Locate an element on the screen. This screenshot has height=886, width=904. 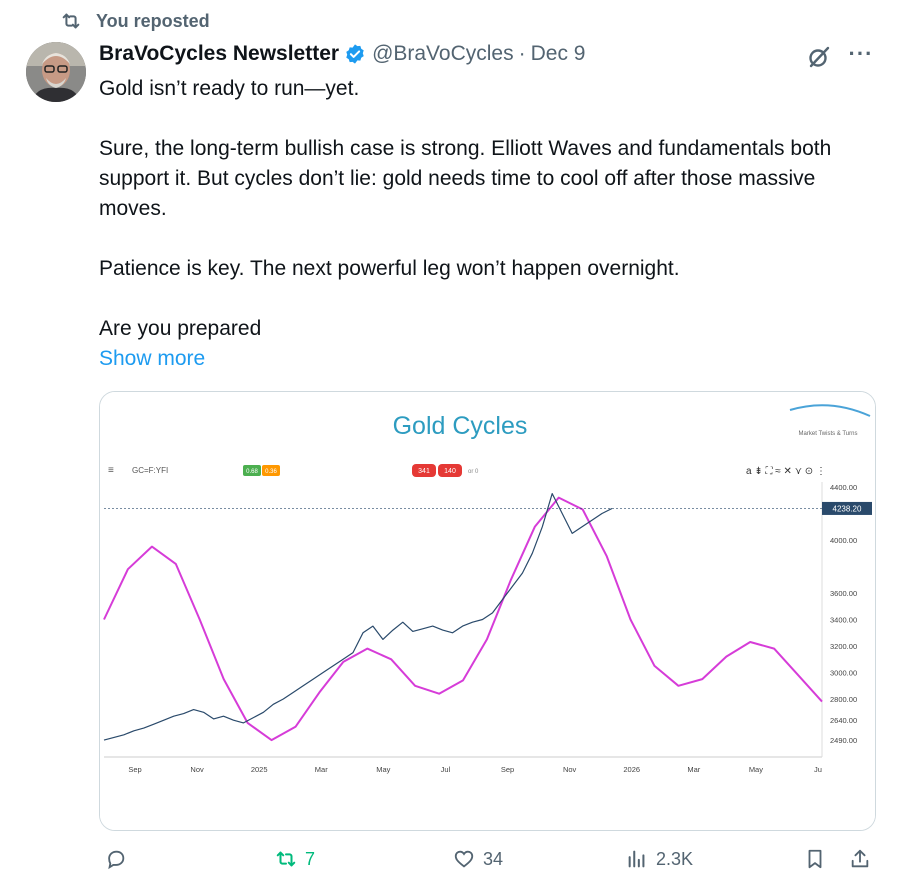
y-tick-label: 2640.00 is located at coordinates (843, 720).